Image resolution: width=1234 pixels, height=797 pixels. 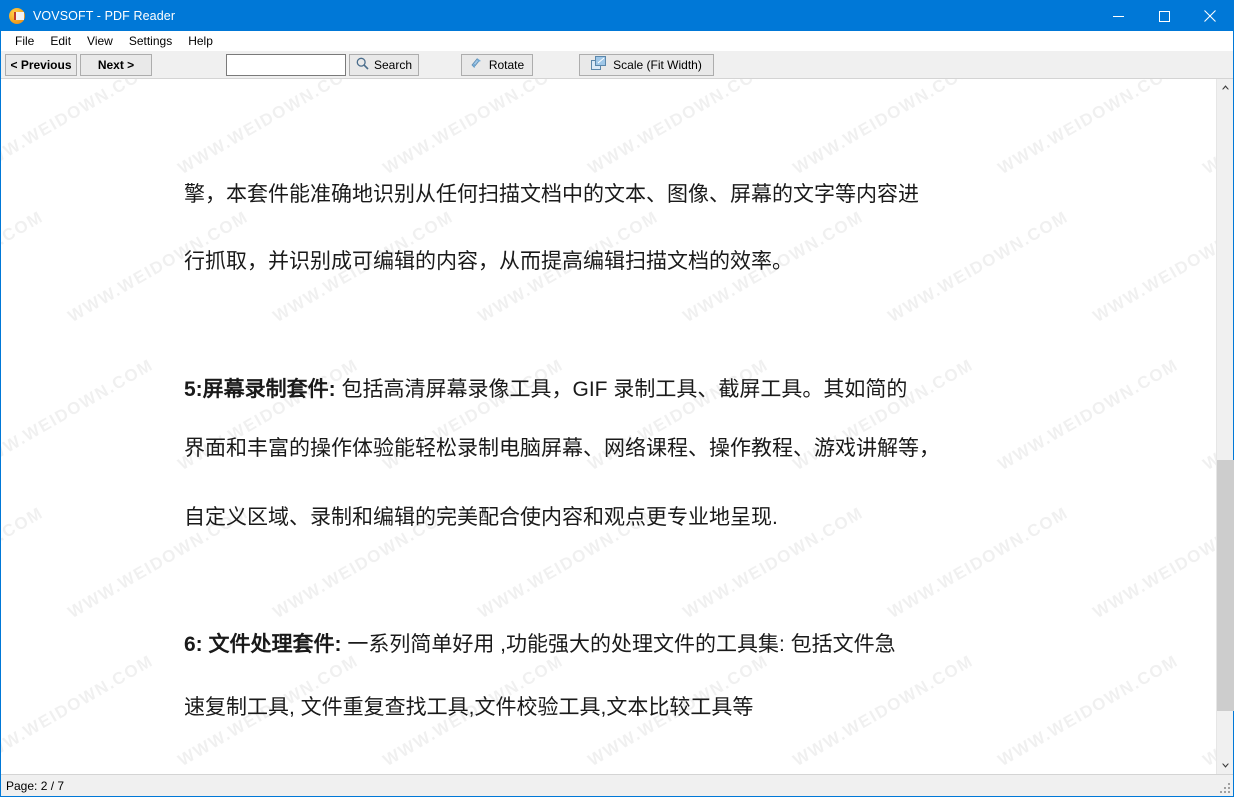 I want to click on search-button-label: Search, so click(x=393, y=64).